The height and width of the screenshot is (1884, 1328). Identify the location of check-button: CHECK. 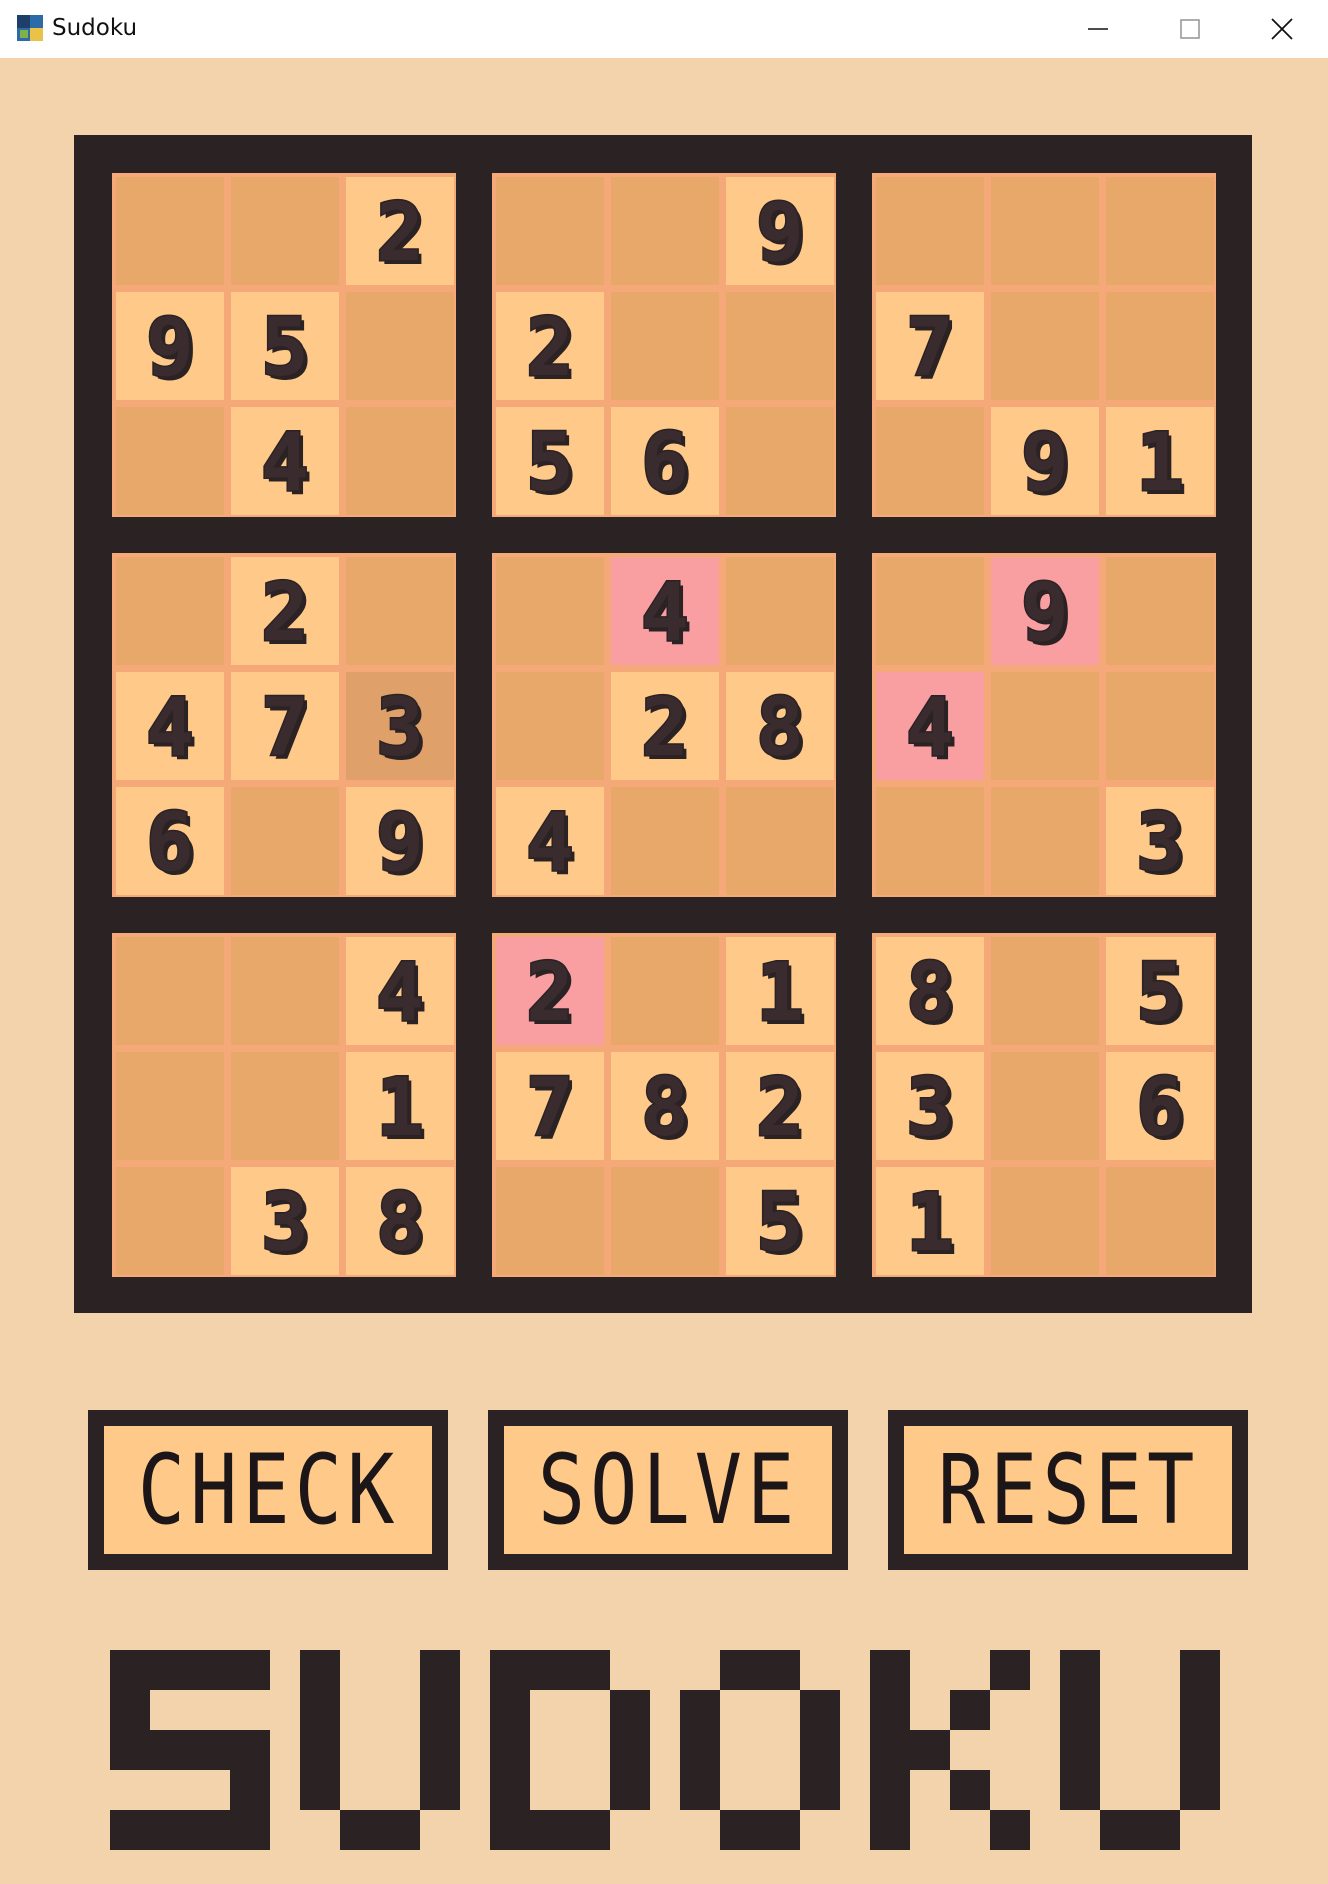
(268, 1490).